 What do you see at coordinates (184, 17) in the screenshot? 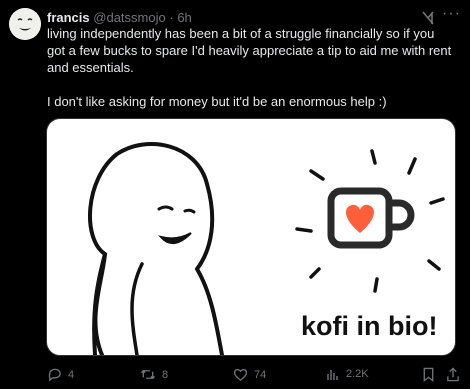
I see `timestamp: 6h` at bounding box center [184, 17].